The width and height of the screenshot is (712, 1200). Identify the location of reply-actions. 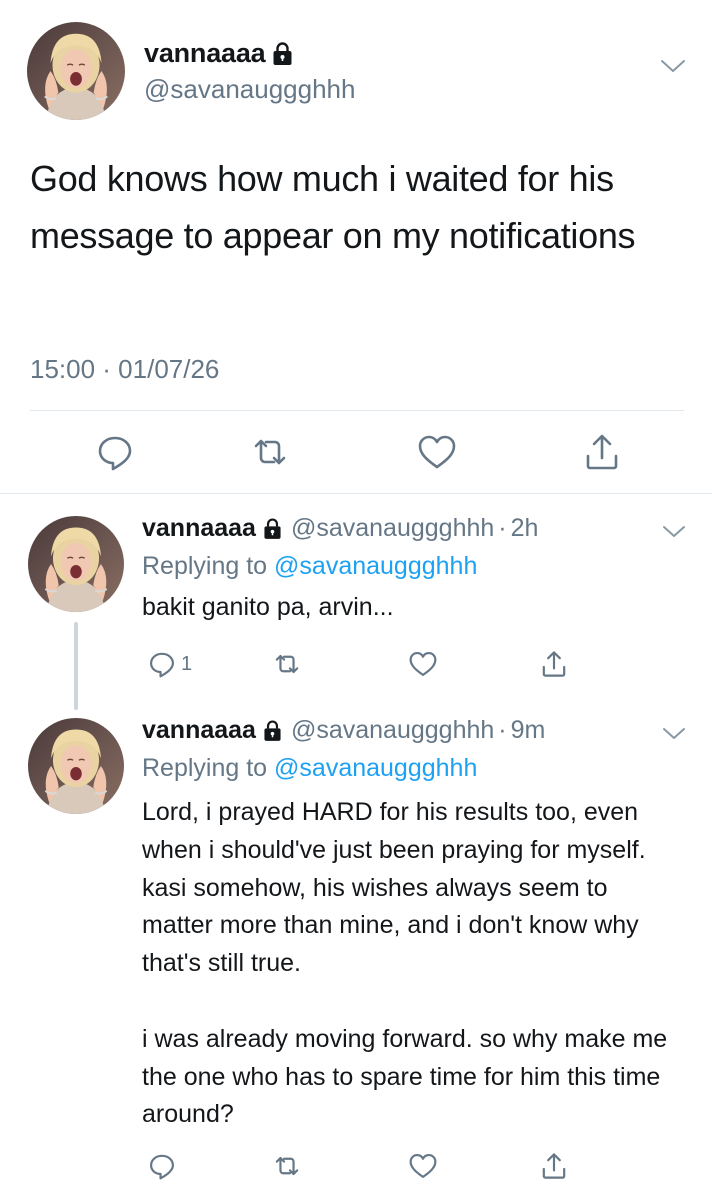
(356, 1166).